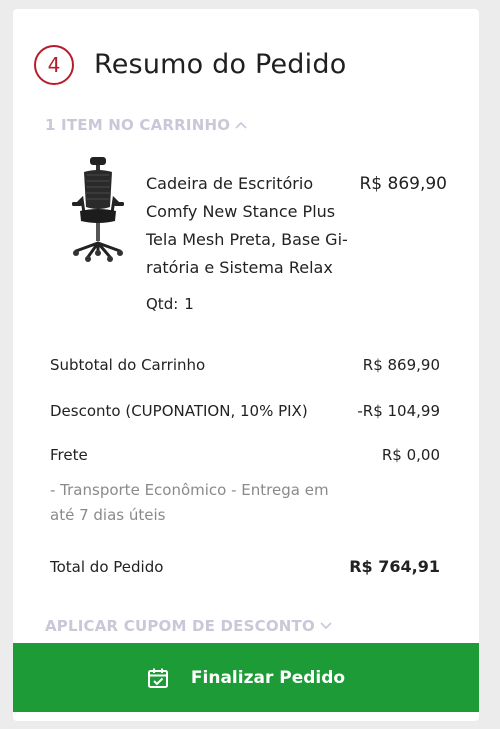 Image resolution: width=500 pixels, height=729 pixels. Describe the element at coordinates (398, 411) in the screenshot. I see `discount-value: -R$ 104,99` at that location.